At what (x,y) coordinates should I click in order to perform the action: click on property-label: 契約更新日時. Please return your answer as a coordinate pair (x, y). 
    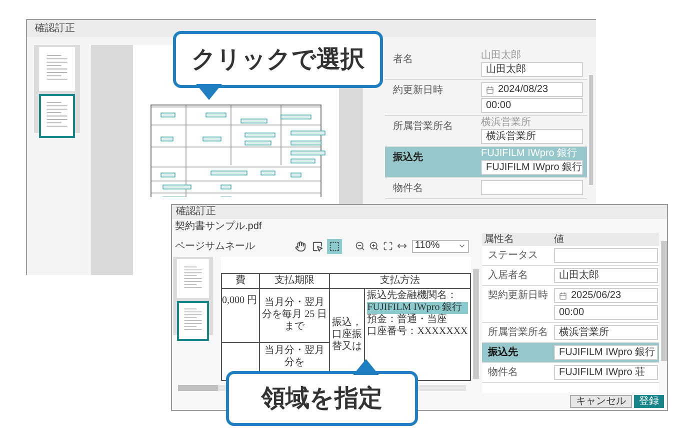
    Looking at the image, I should click on (518, 295).